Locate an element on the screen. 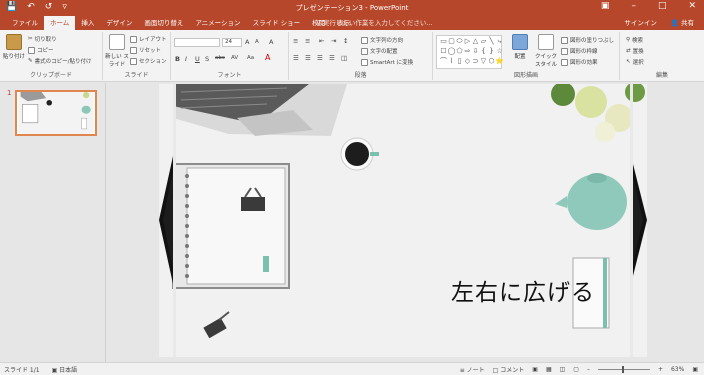  normal-view-icon: ▣ is located at coordinates (535, 369).